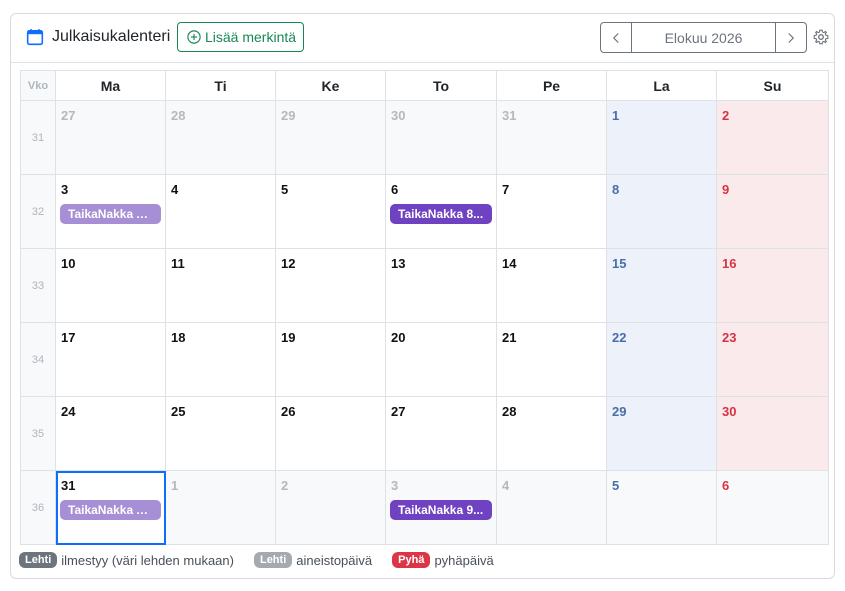 The image size is (845, 591). I want to click on day-cell: 10, so click(110, 285).